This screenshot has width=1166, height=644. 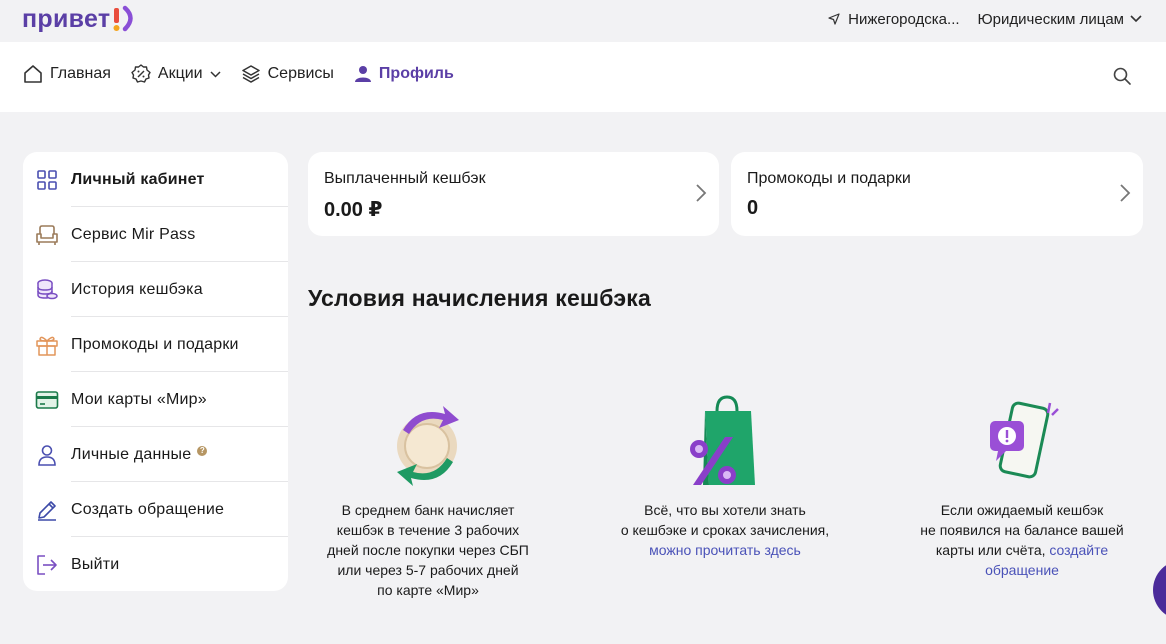 What do you see at coordinates (992, 550) in the screenshot?
I see `condition-line: карты или счёта,` at bounding box center [992, 550].